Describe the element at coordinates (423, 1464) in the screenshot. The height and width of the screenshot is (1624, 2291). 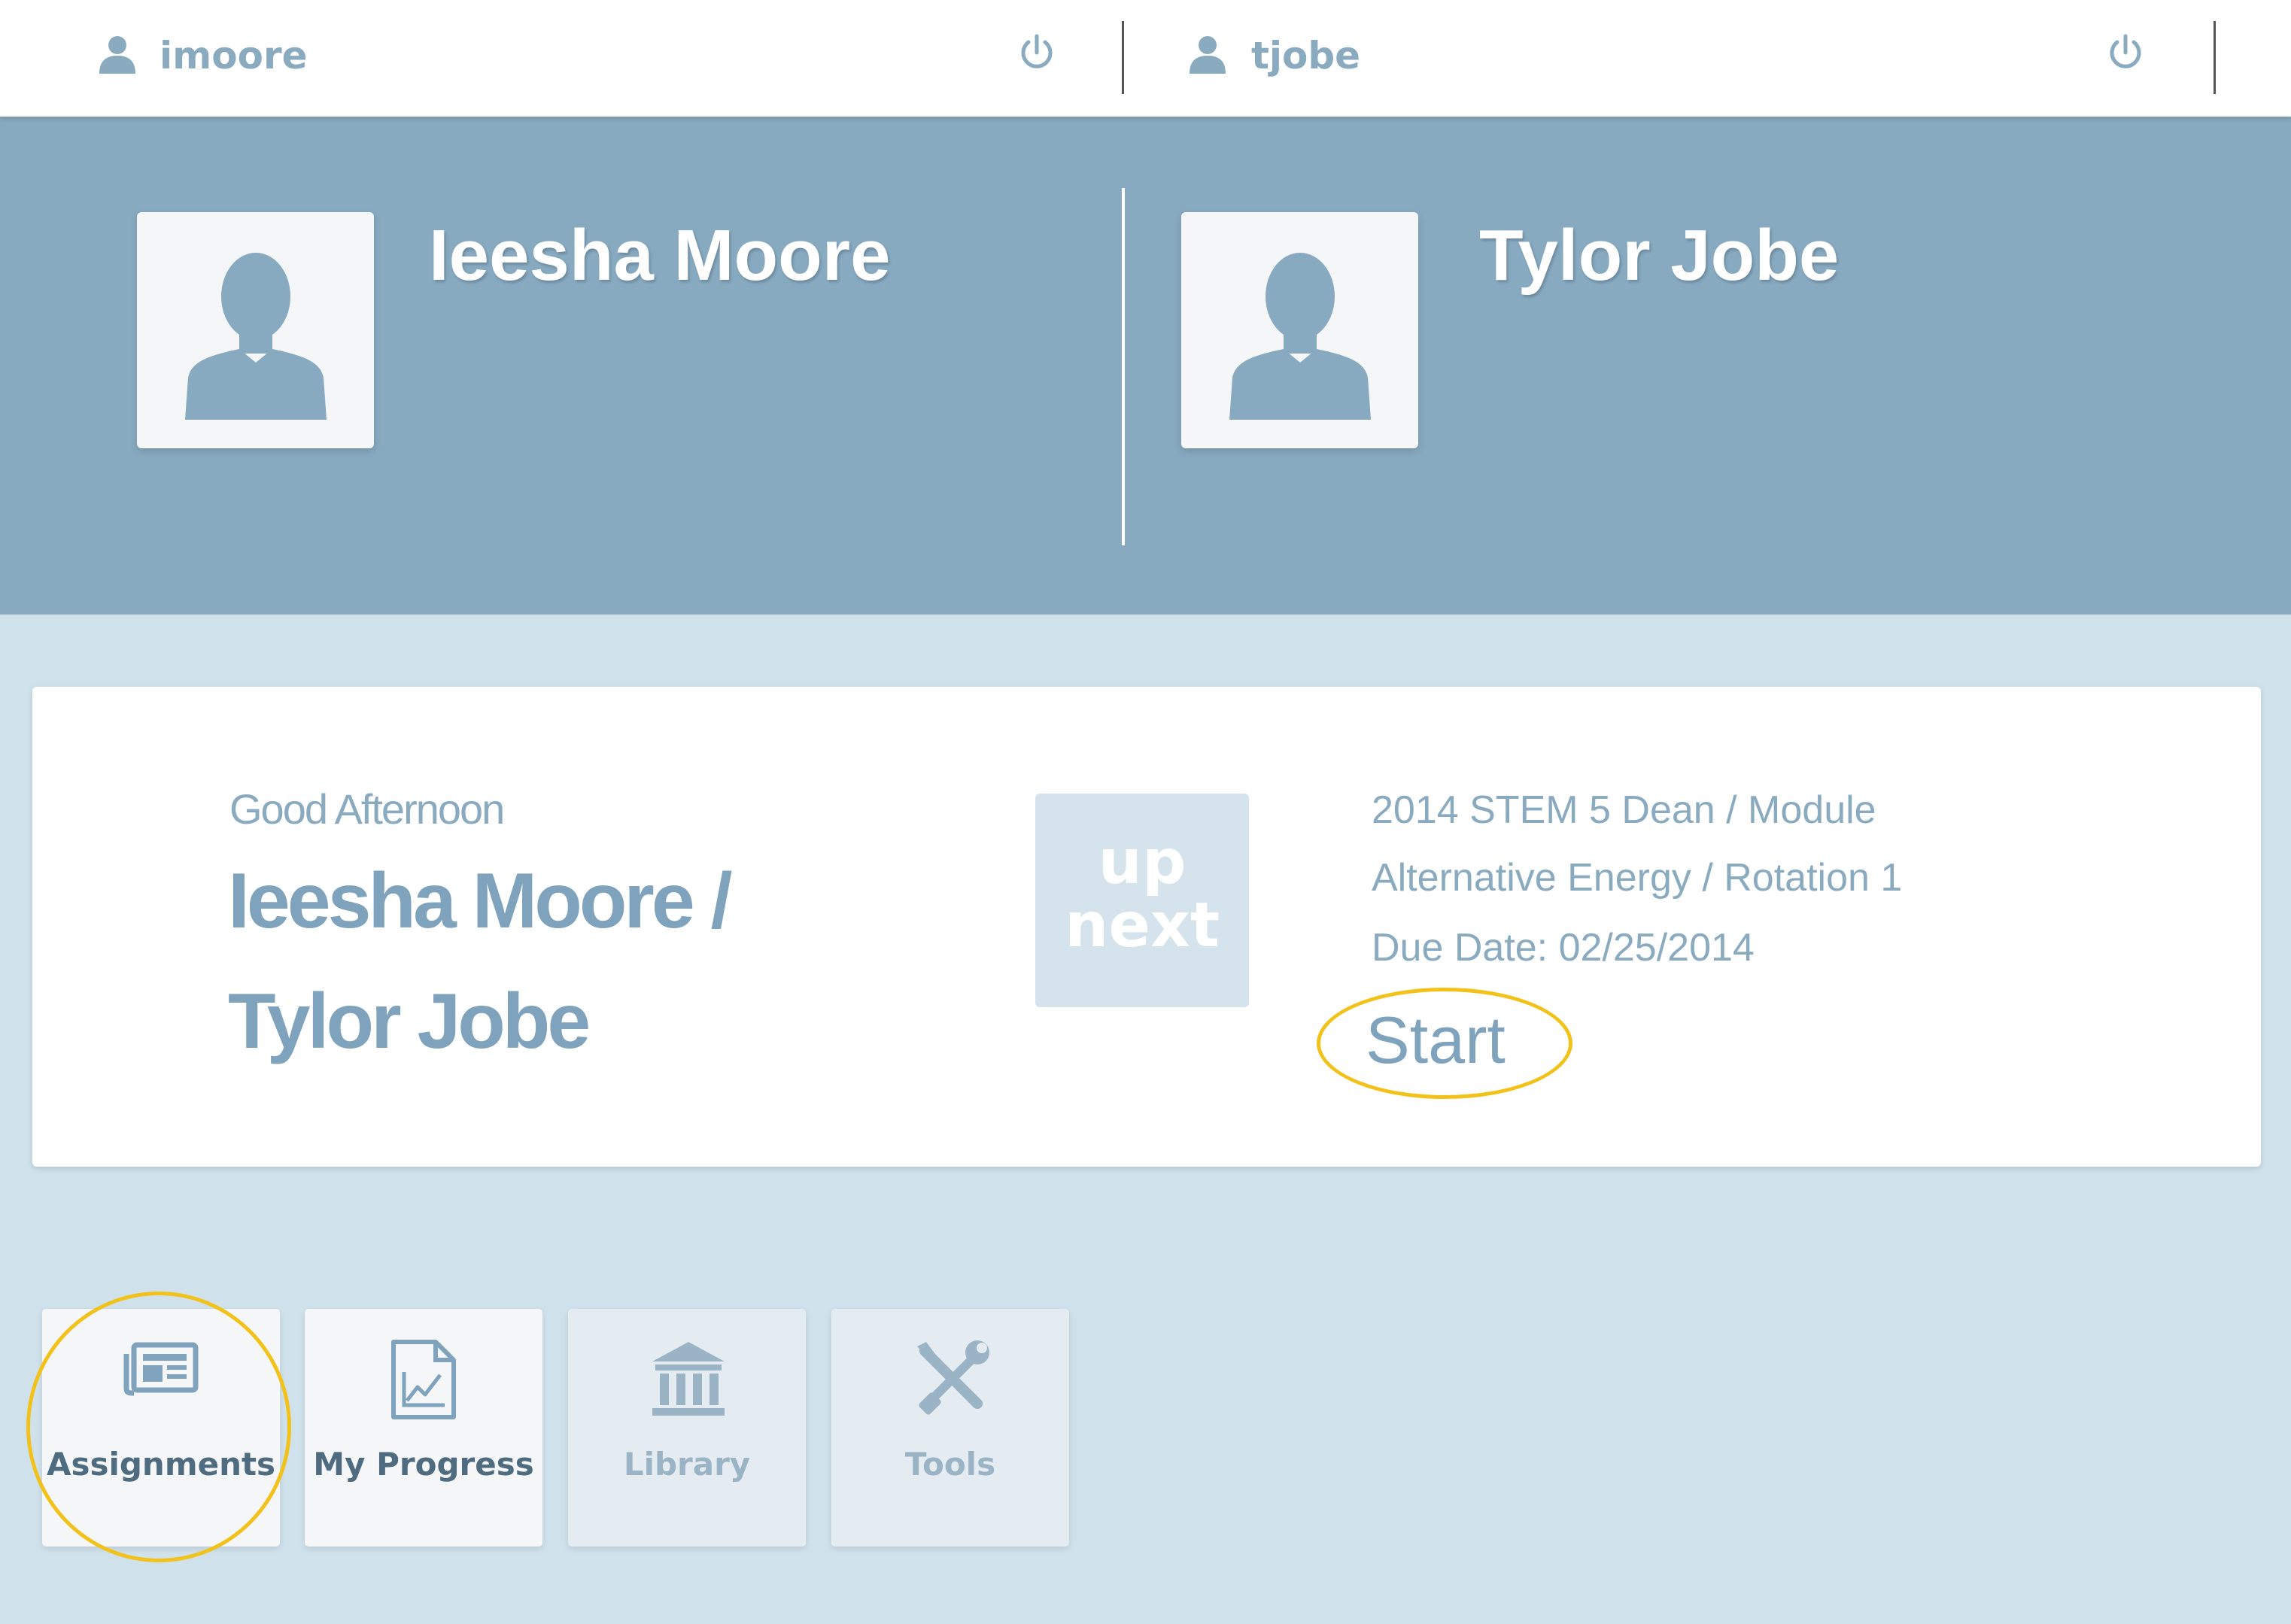
I see `tile-label: My Progress` at that location.